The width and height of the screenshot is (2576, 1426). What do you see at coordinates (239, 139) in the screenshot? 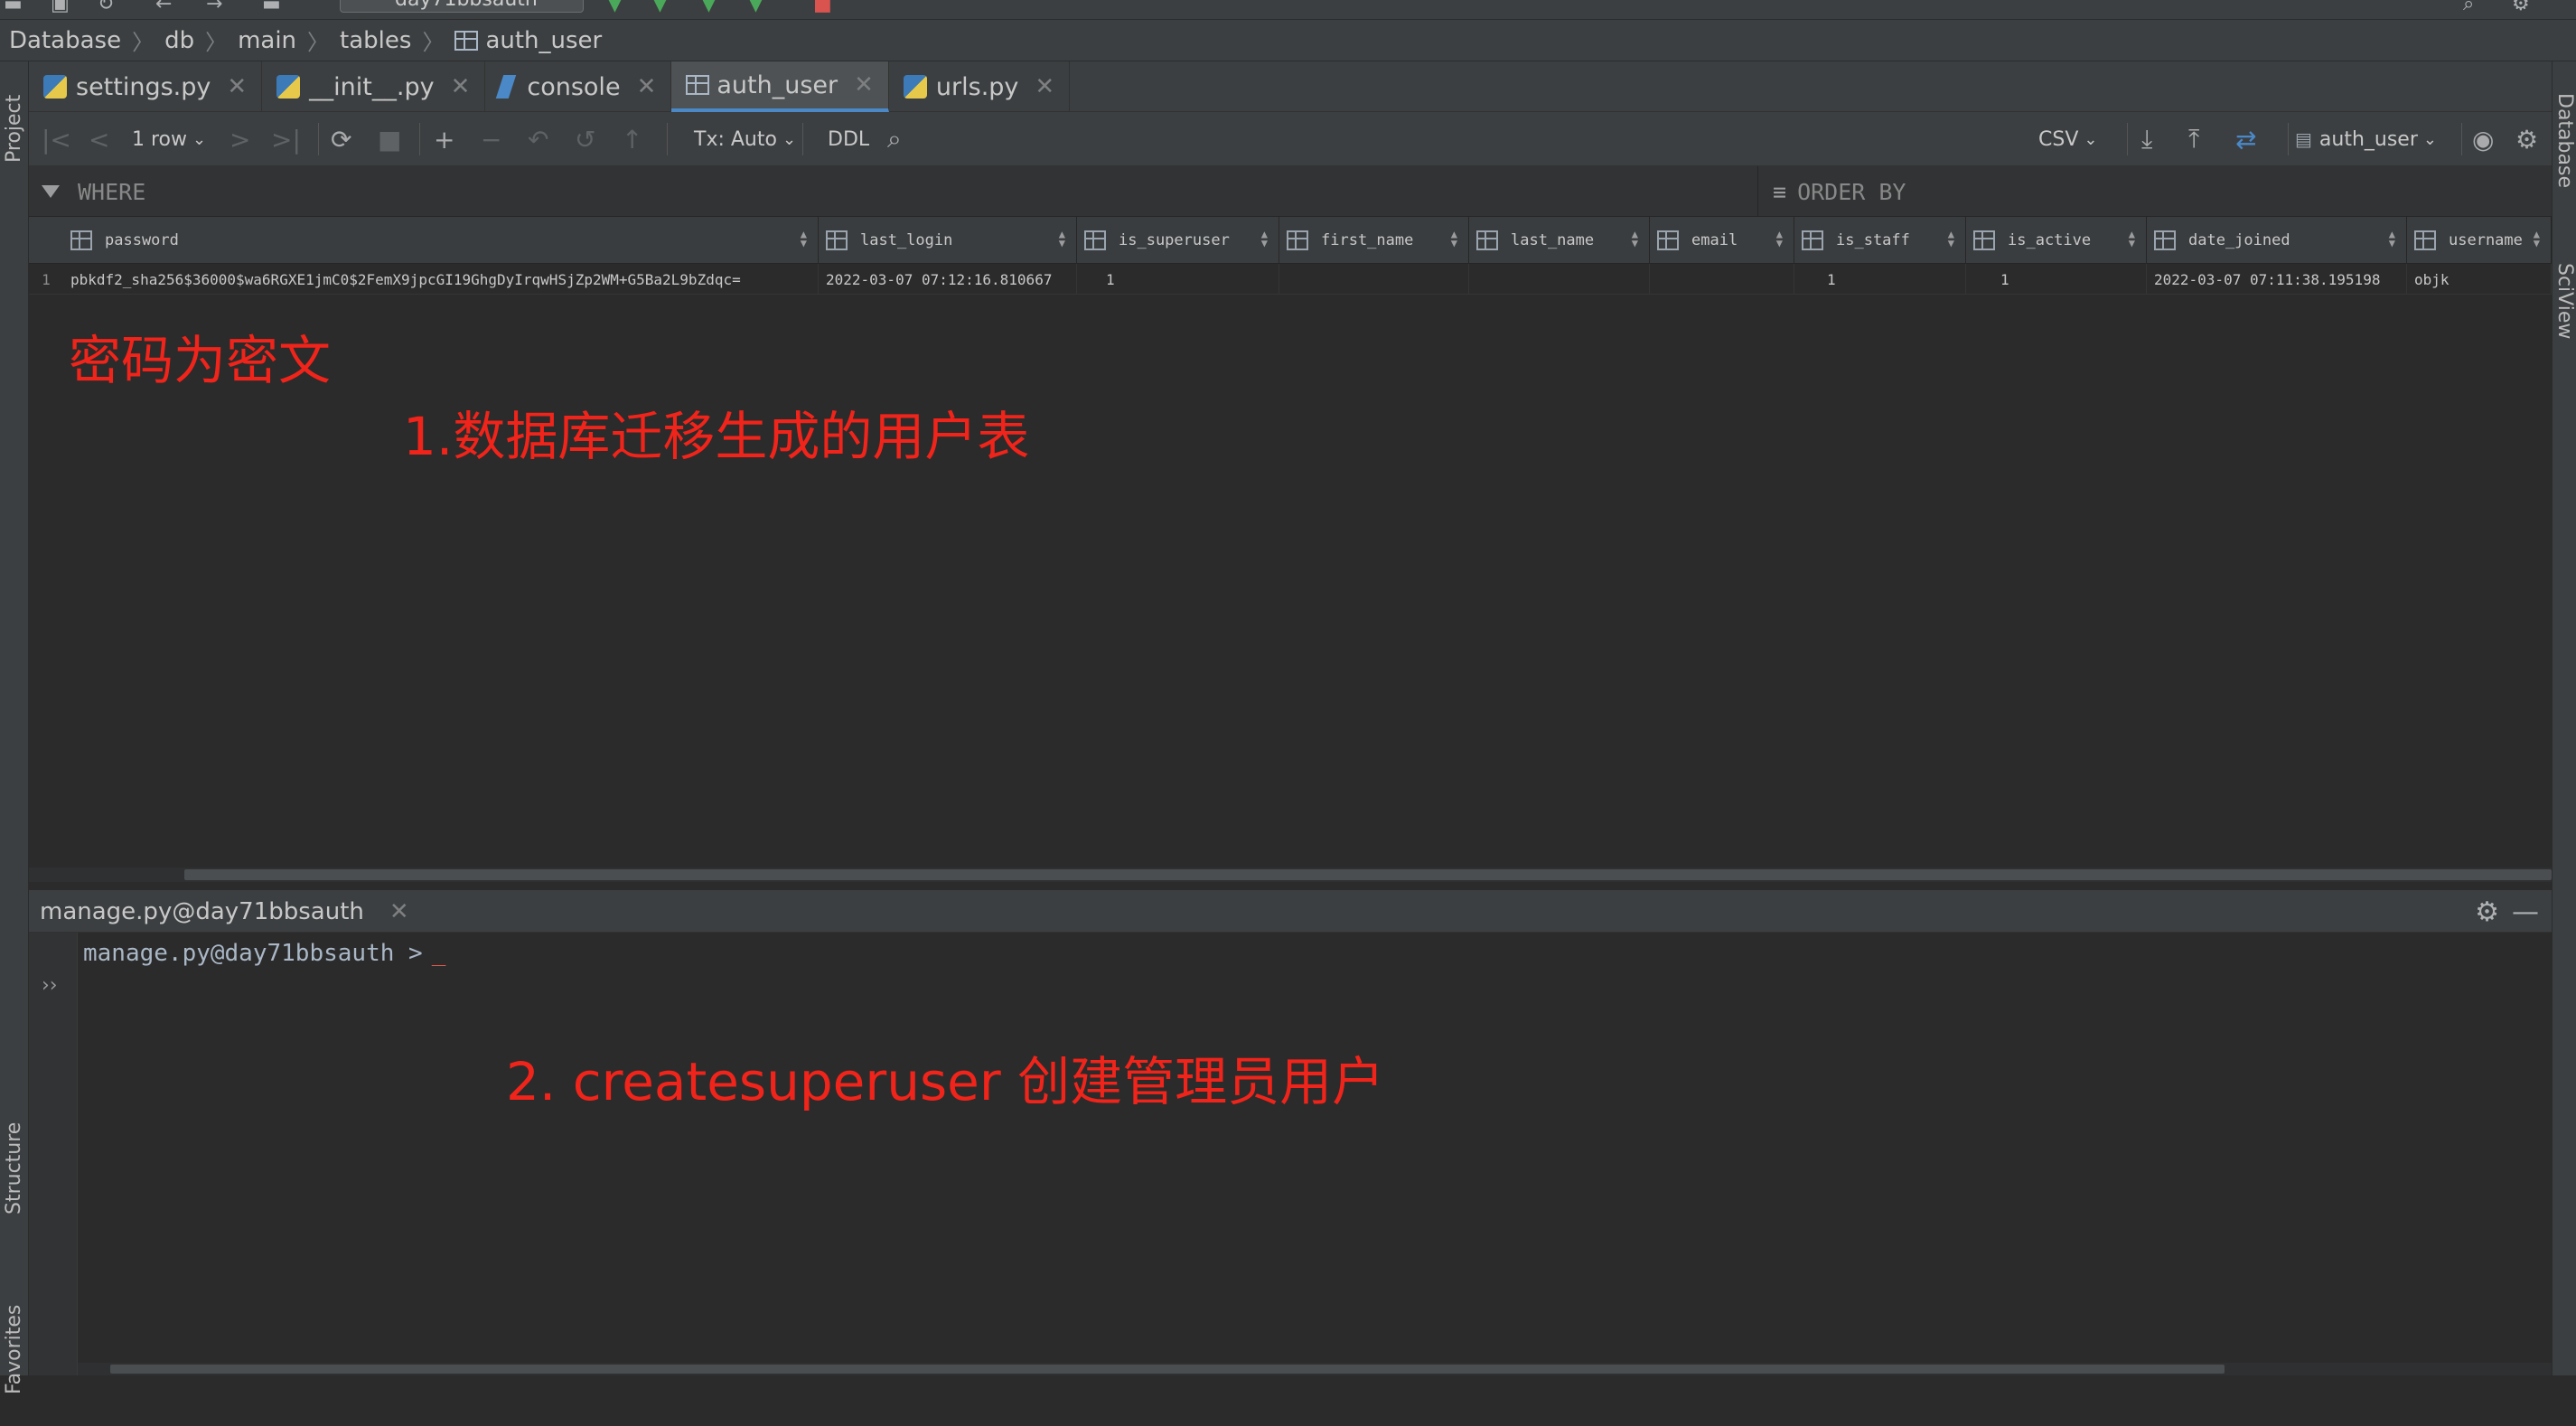
I see `next-page-icon: >` at bounding box center [239, 139].